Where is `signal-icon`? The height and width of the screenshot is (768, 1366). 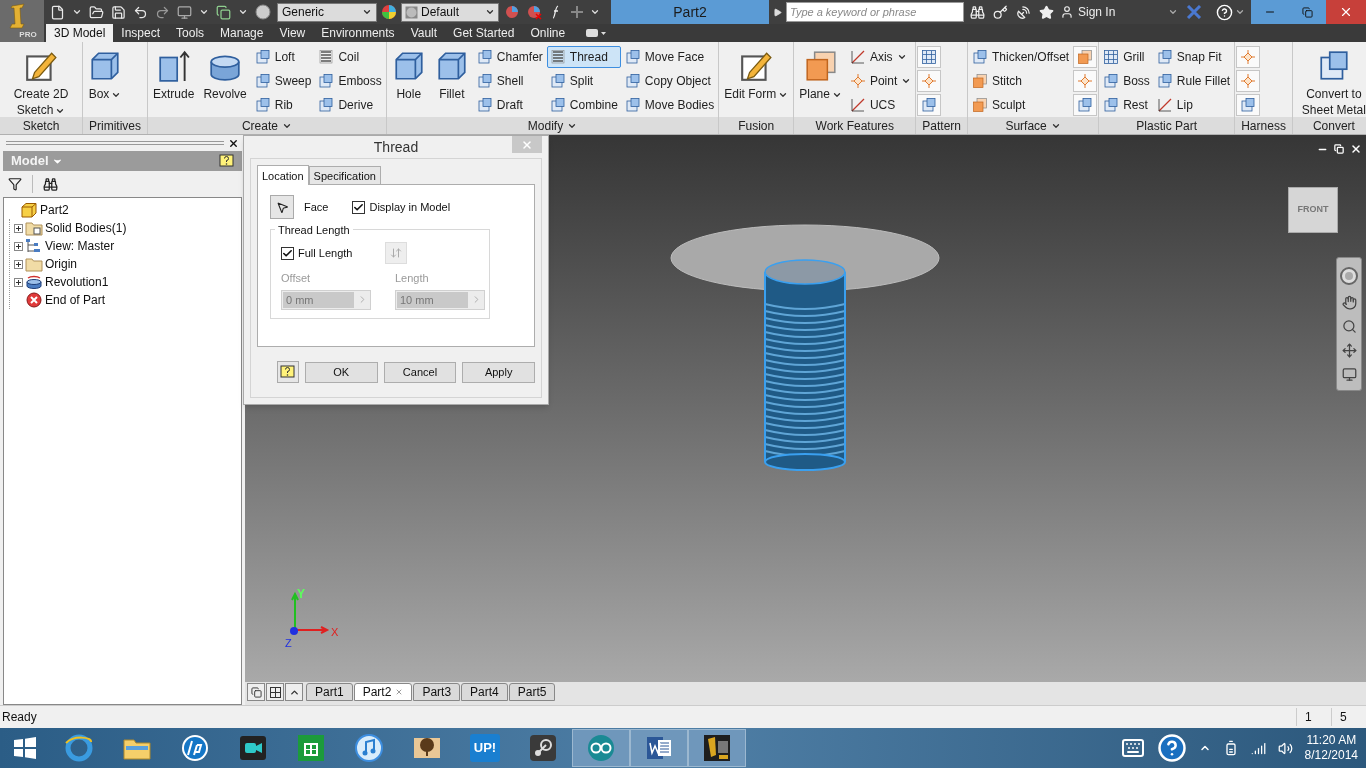
signal-icon is located at coordinates (1258, 748).